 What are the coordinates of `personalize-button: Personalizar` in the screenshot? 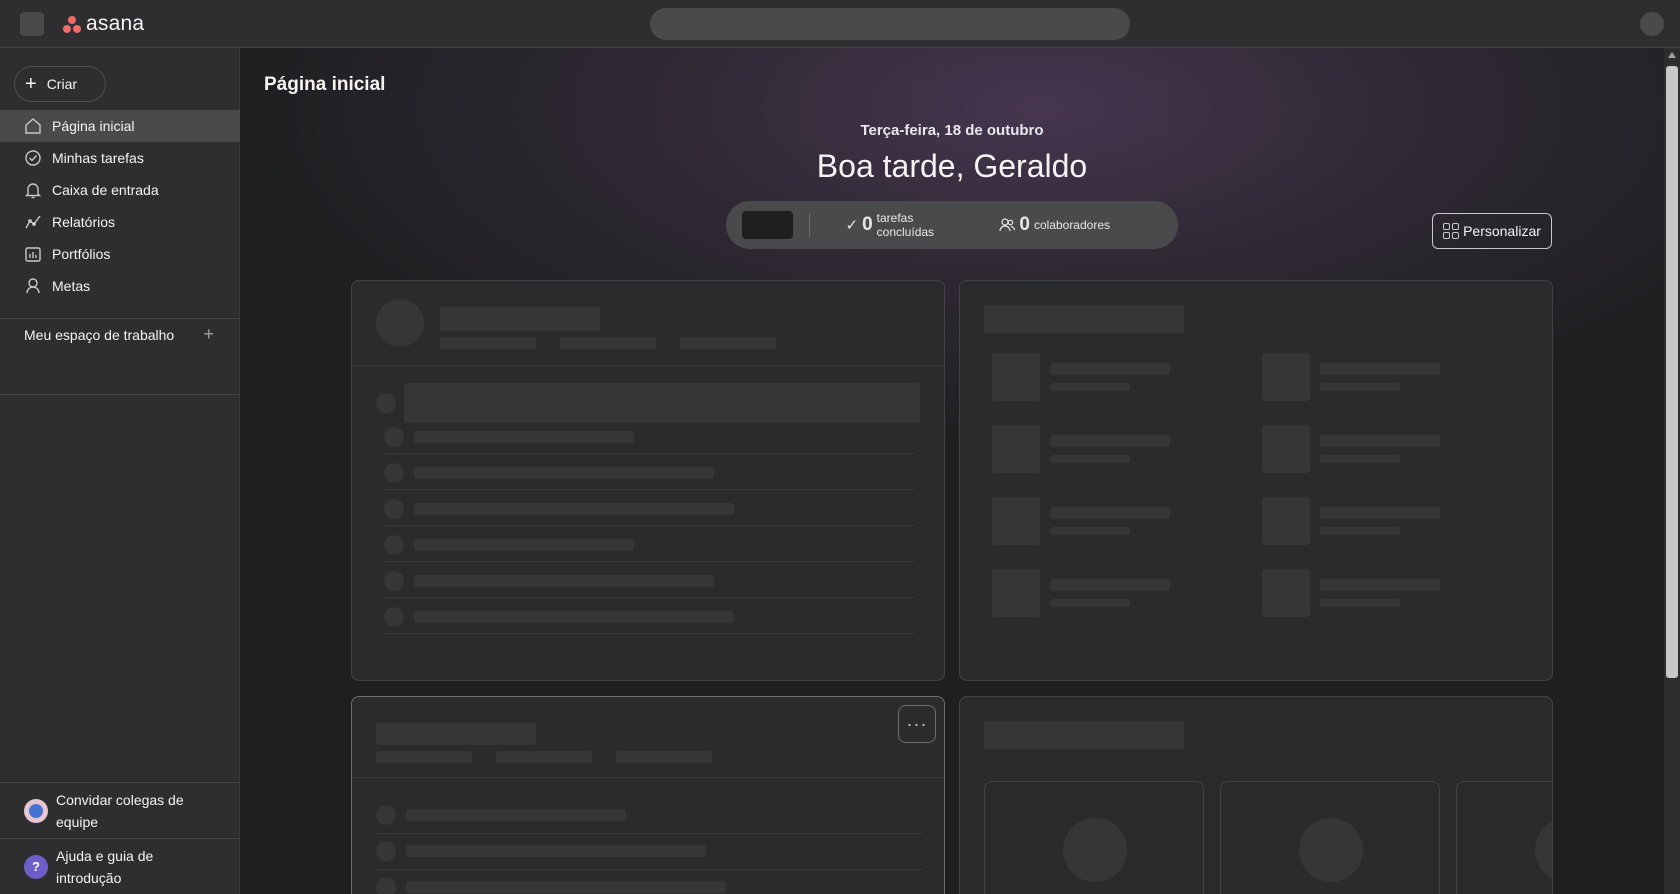 It's located at (1492, 231).